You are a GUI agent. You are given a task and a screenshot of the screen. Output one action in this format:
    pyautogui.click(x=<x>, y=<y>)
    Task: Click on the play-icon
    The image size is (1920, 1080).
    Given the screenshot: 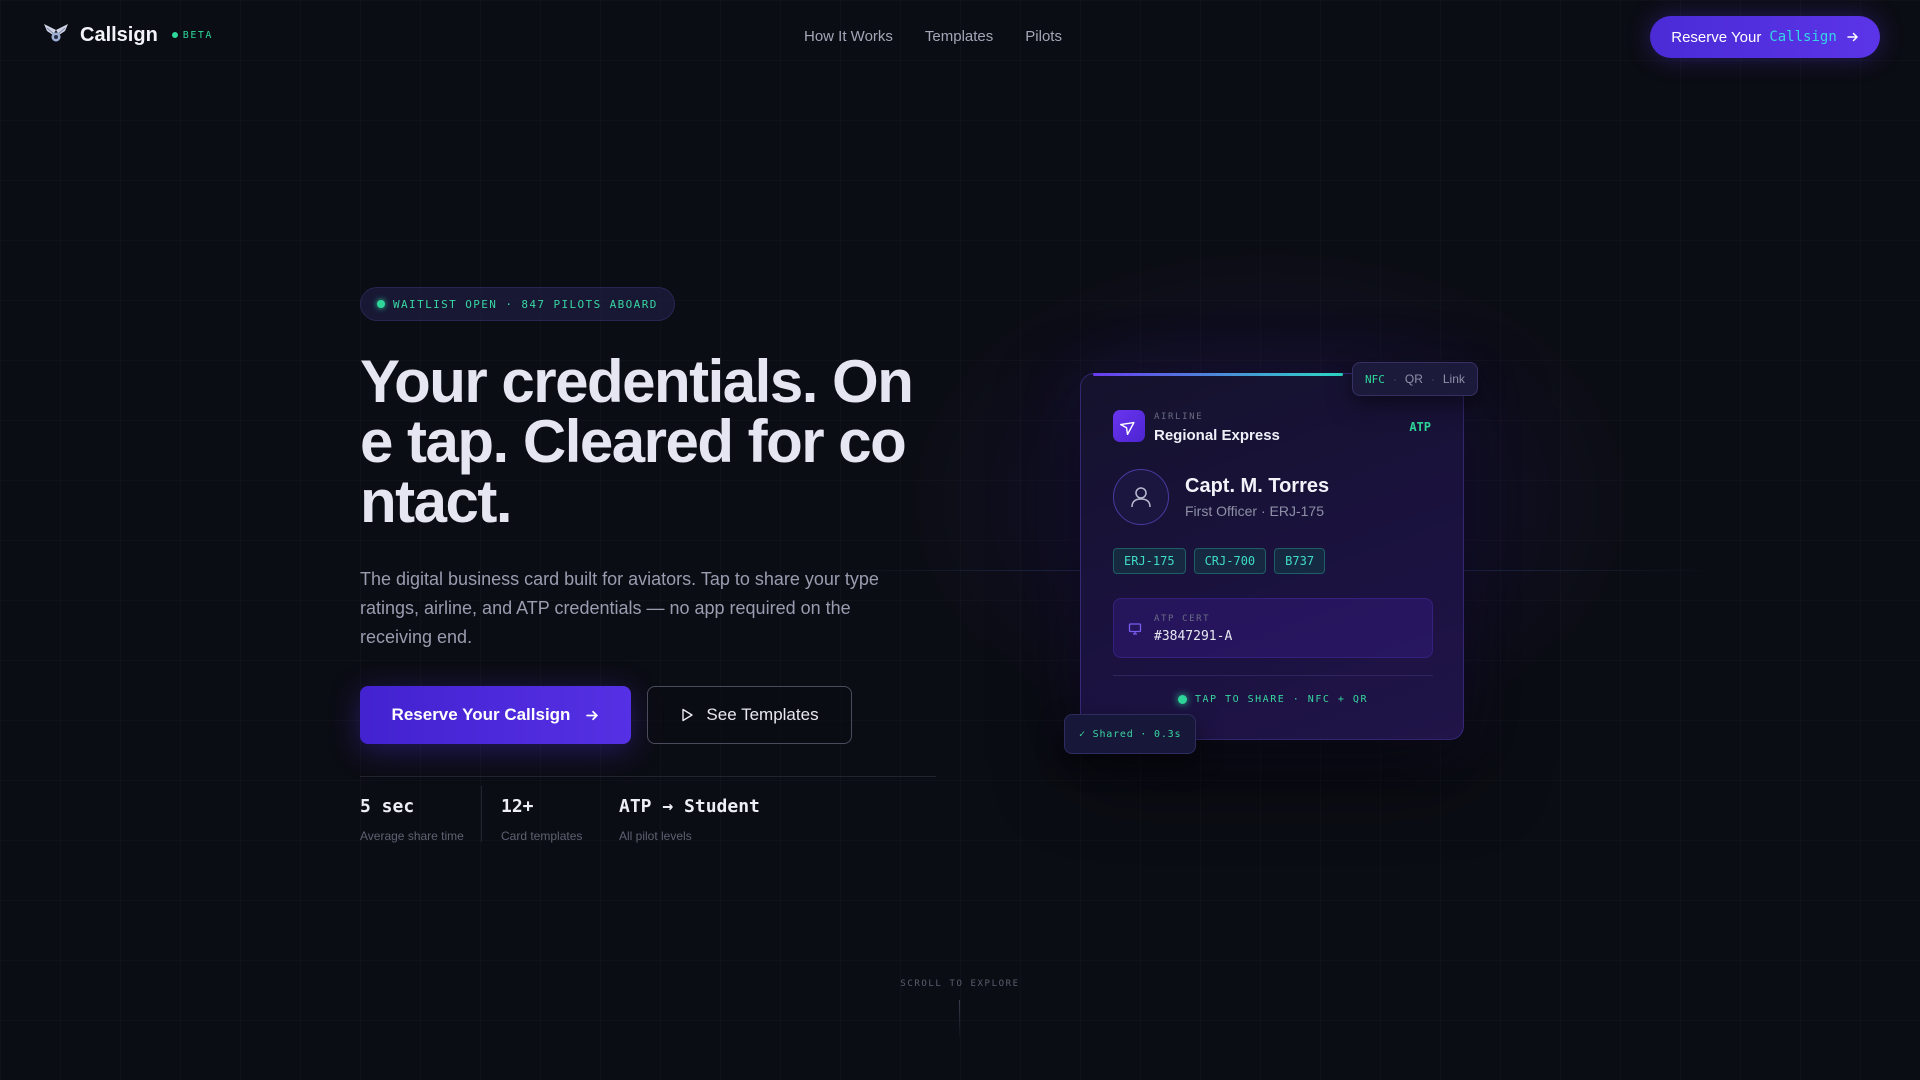 What is the action you would take?
    pyautogui.click(x=688, y=715)
    